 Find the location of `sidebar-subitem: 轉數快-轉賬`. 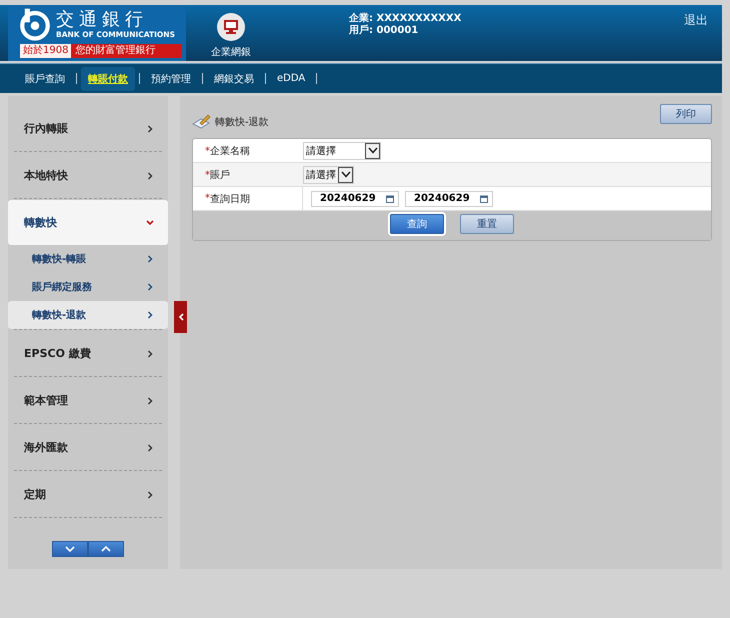

sidebar-subitem: 轉數快-轉賬 is located at coordinates (88, 259).